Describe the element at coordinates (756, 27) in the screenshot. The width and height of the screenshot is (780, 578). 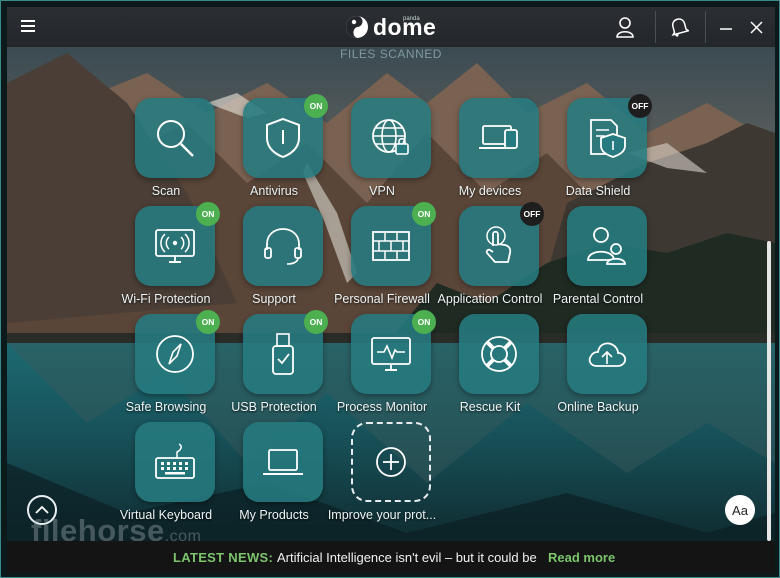
I see `close-icon` at that location.